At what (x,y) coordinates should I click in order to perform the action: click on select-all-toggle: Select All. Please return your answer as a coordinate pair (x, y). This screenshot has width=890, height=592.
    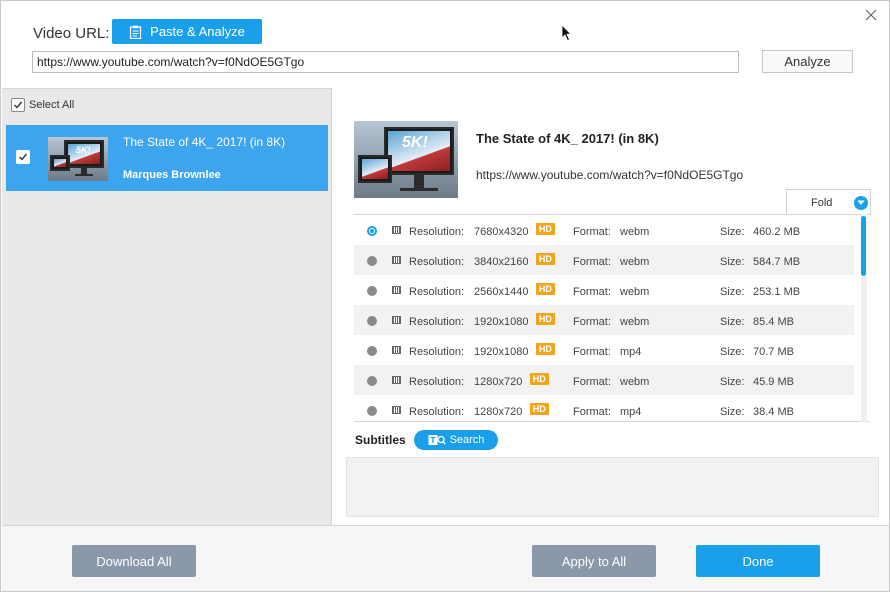
    Looking at the image, I should click on (42, 105).